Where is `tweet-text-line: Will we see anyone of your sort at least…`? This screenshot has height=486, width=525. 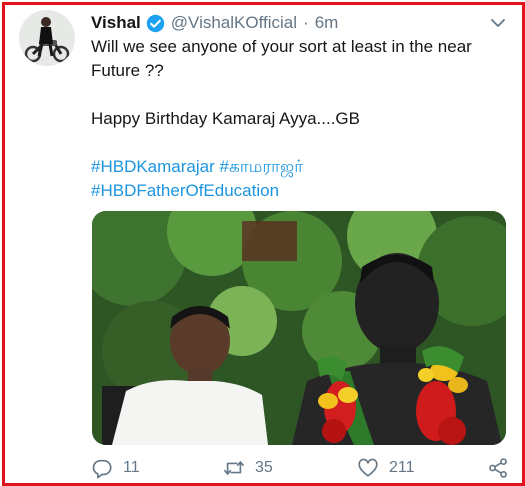 tweet-text-line: Will we see anyone of your sort at least… is located at coordinates (281, 46).